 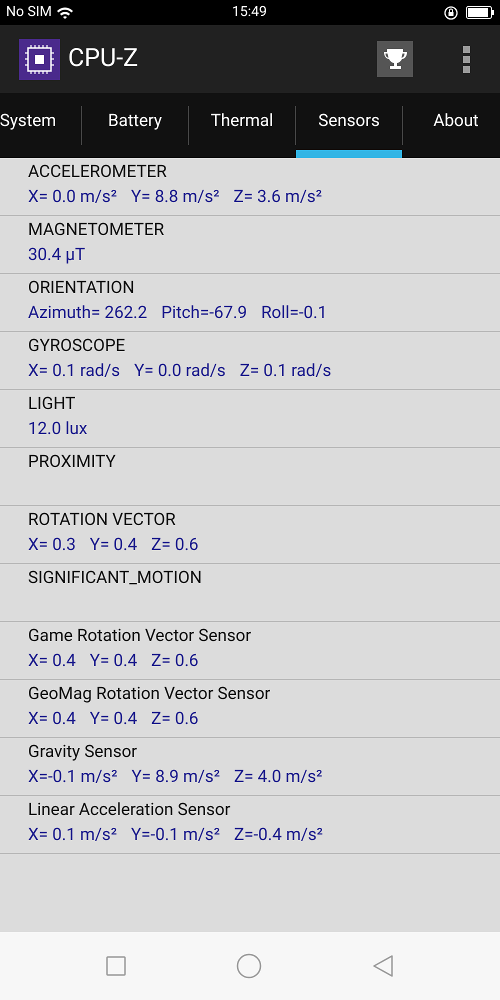 I want to click on recents-button, so click(x=116, y=966).